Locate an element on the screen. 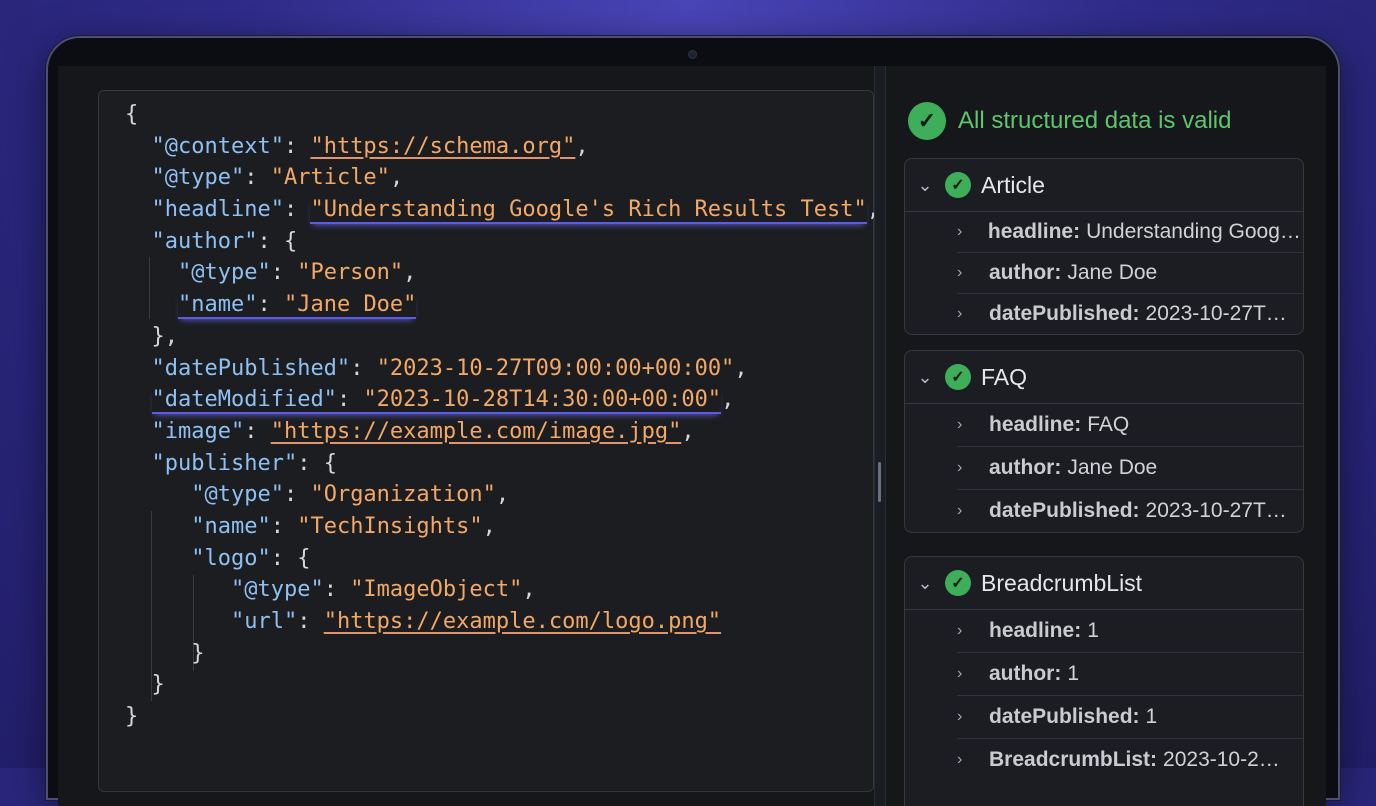 The image size is (1376, 806). card-header: ⌄ ✓ FAQ is located at coordinates (1104, 377).